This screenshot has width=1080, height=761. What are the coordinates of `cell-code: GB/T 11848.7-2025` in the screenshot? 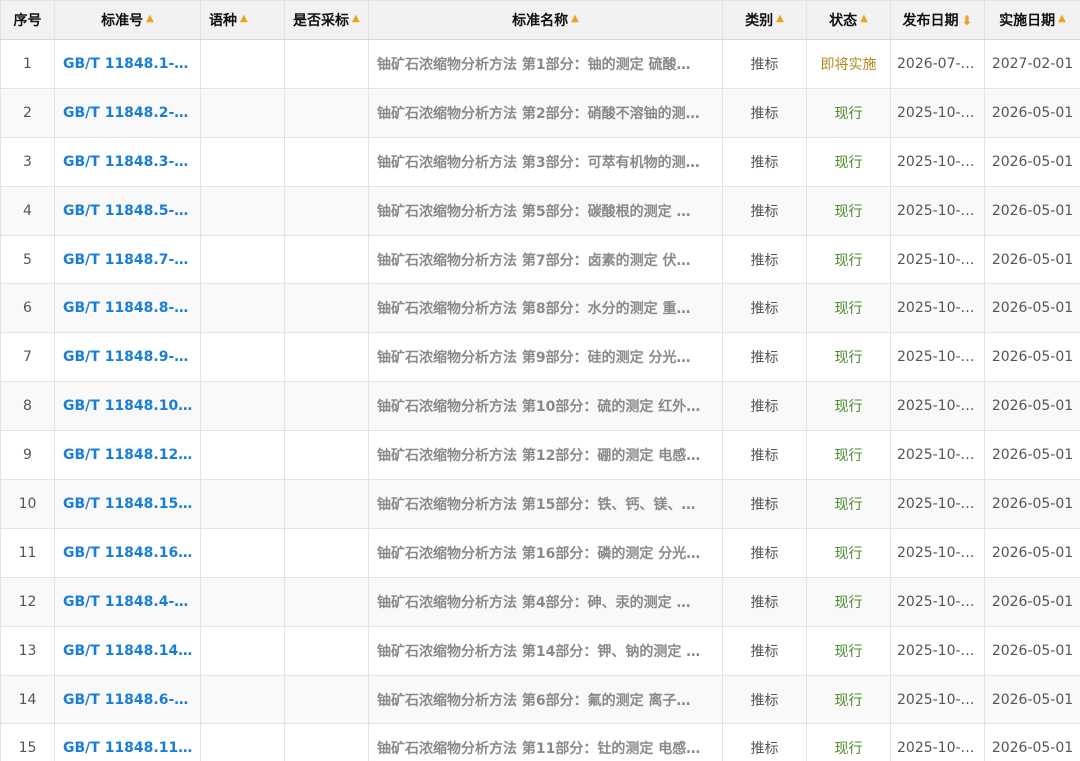 It's located at (127, 259).